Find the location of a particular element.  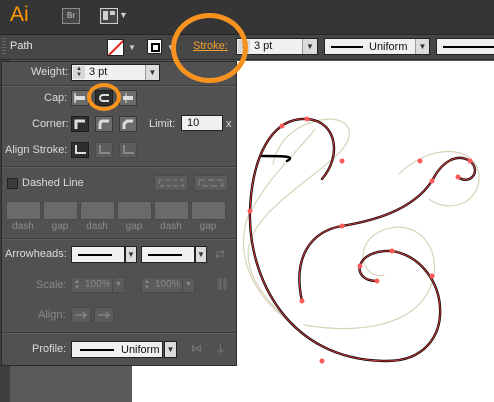

profile-label: Profile: is located at coordinates (49, 349).